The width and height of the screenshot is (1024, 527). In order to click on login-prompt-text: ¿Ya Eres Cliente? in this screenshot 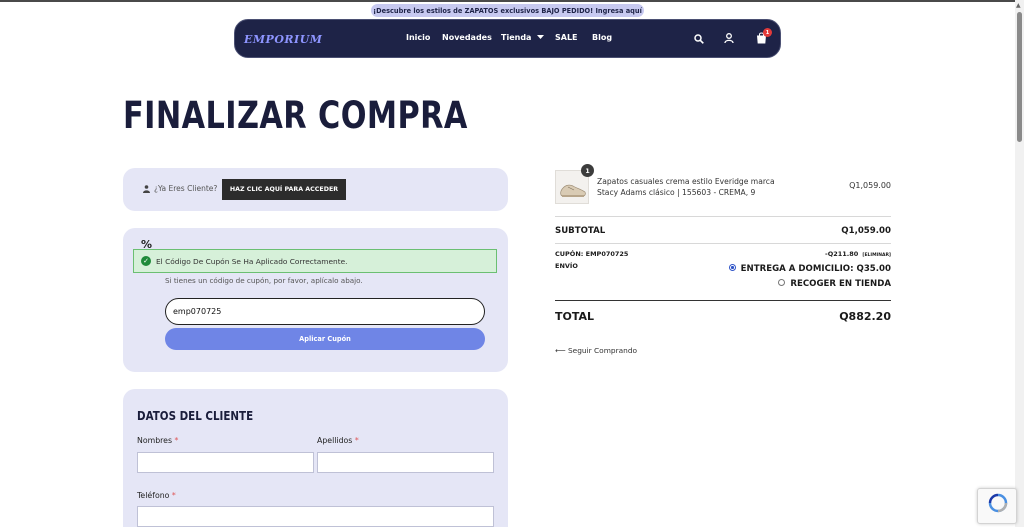, I will do `click(186, 188)`.